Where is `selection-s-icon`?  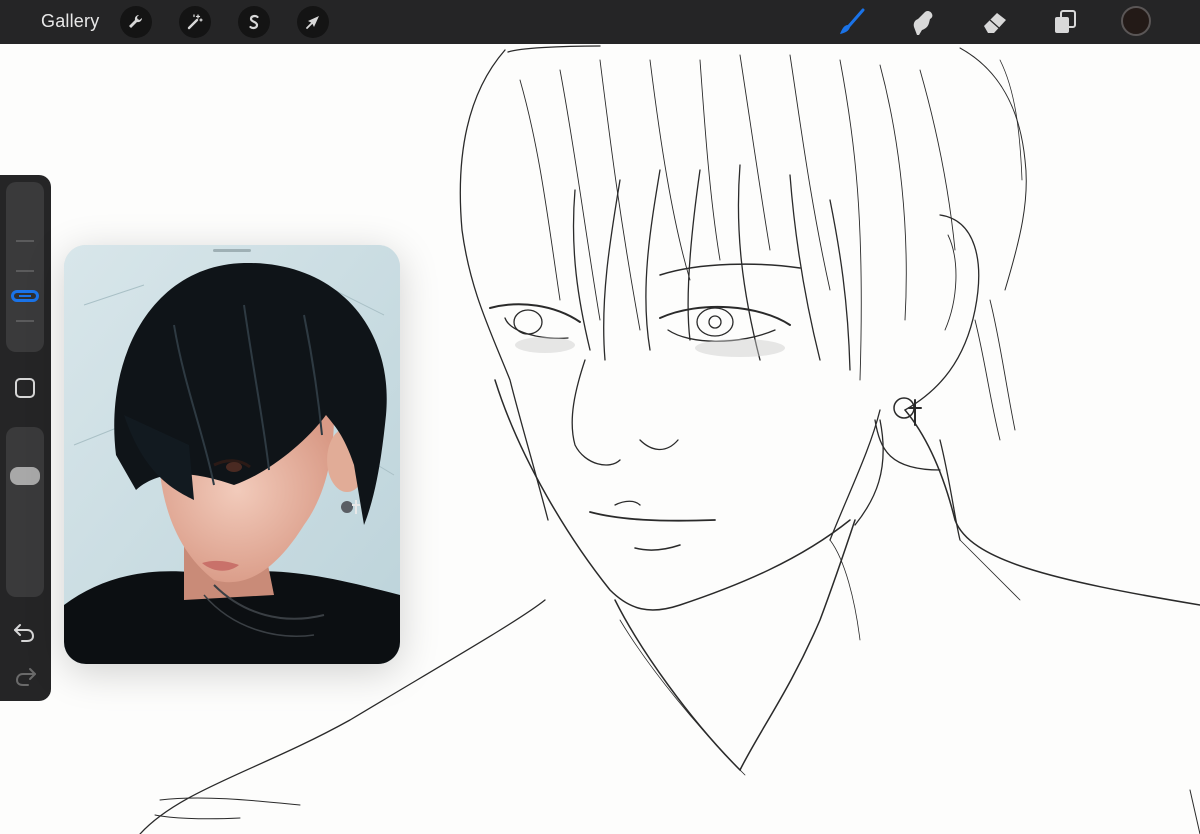 selection-s-icon is located at coordinates (254, 22).